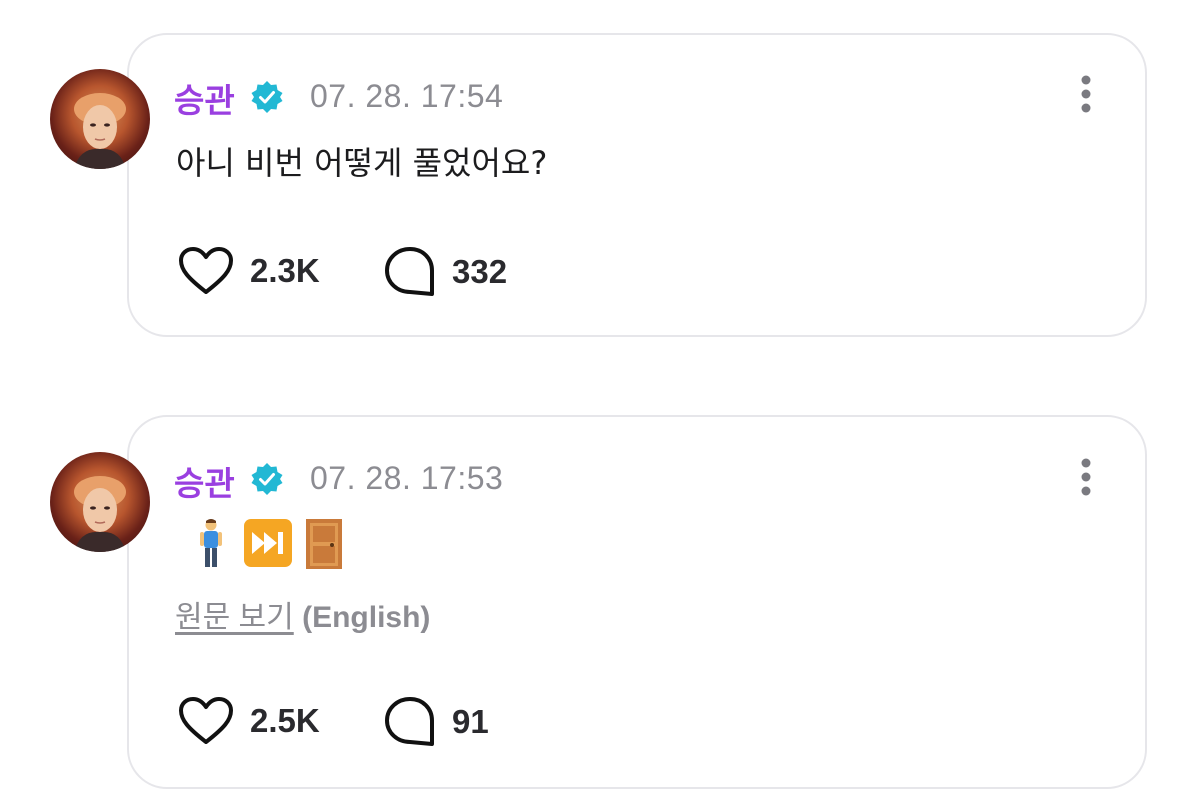  Describe the element at coordinates (366, 617) in the screenshot. I see `original-language: (English)` at that location.